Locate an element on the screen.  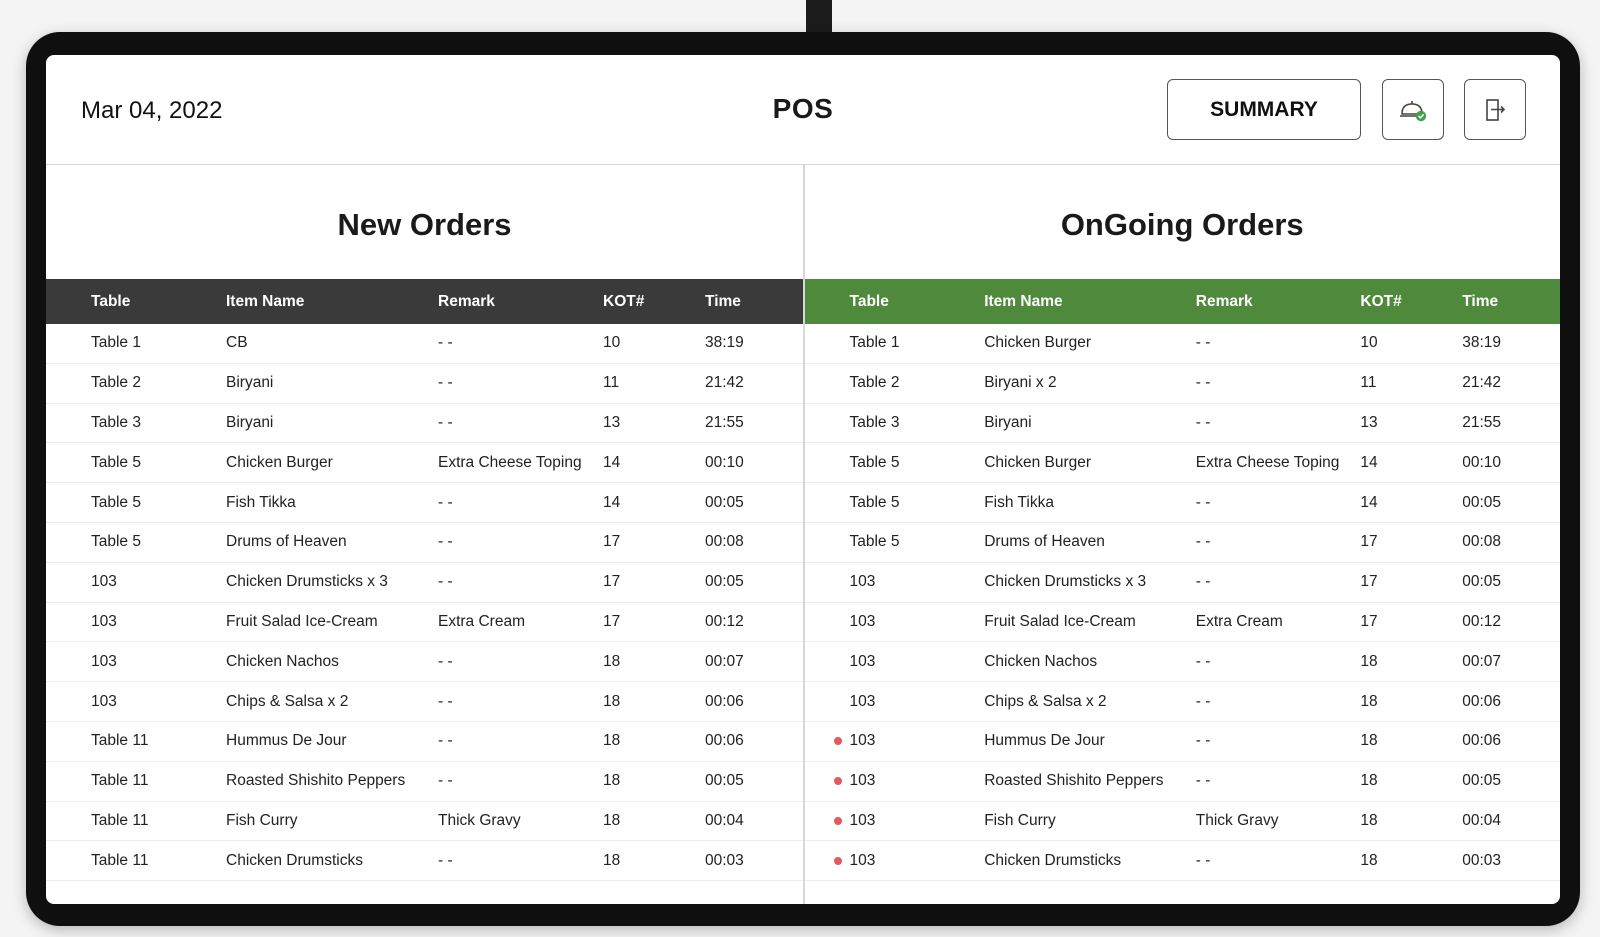
cell-time-text: 00:10 is located at coordinates (1481, 462).